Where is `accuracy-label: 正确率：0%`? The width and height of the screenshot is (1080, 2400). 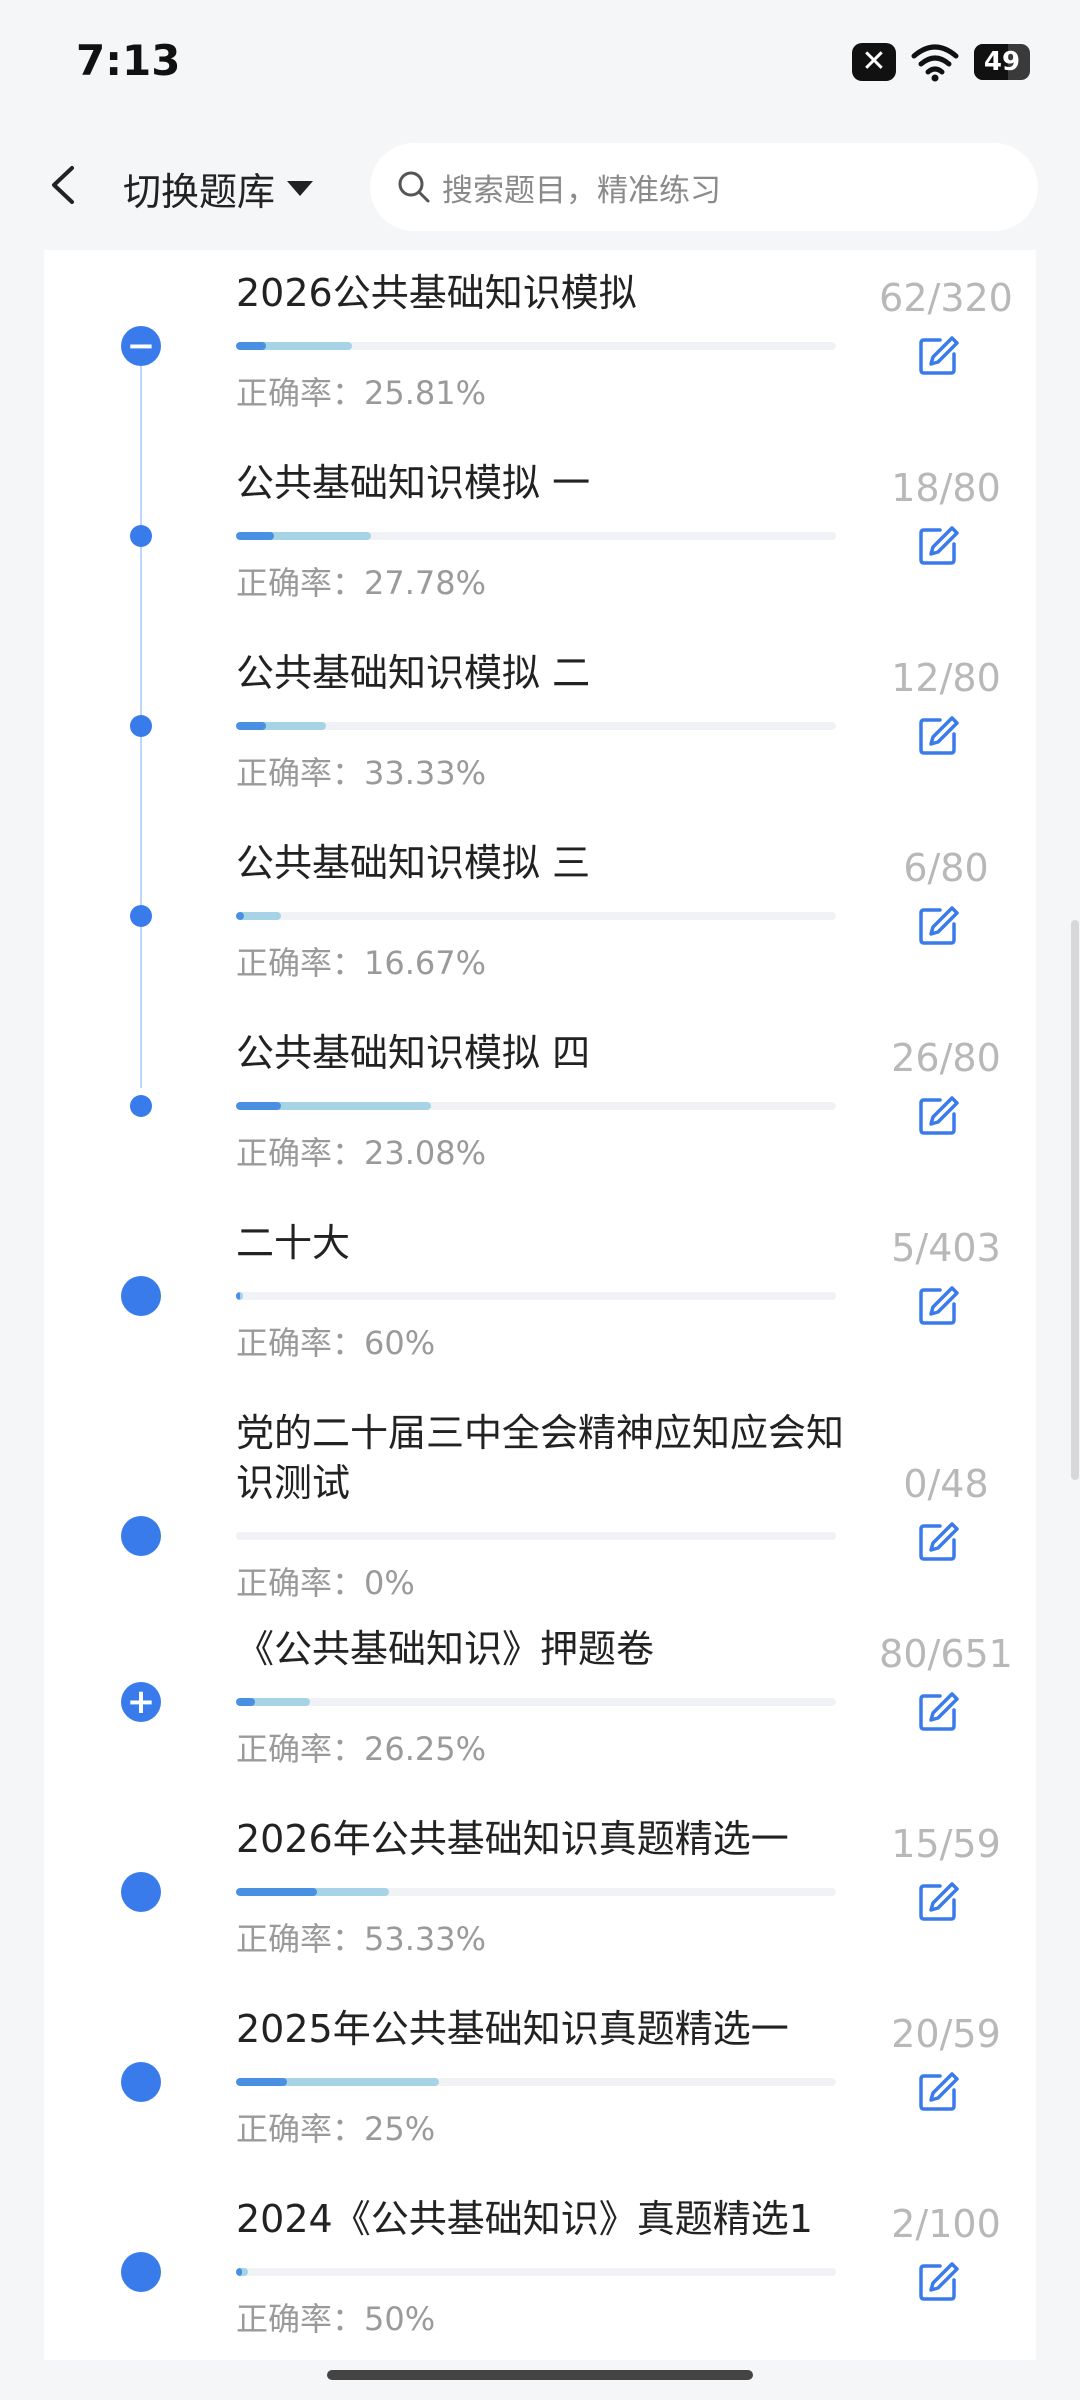 accuracy-label: 正确率：0% is located at coordinates (325, 1583).